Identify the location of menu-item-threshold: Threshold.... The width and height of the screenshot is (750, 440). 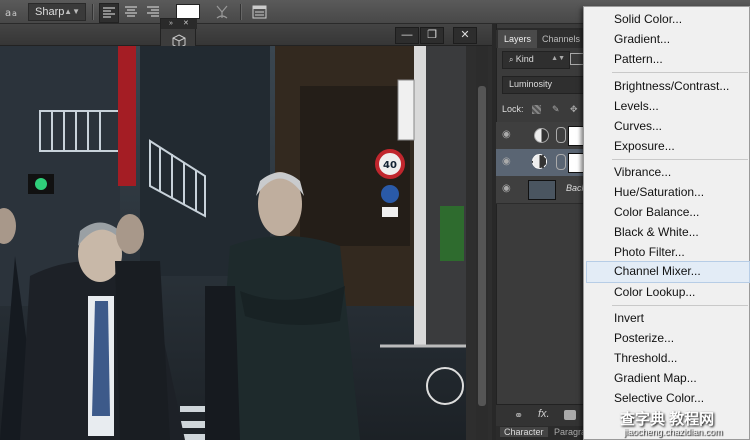
(645, 358).